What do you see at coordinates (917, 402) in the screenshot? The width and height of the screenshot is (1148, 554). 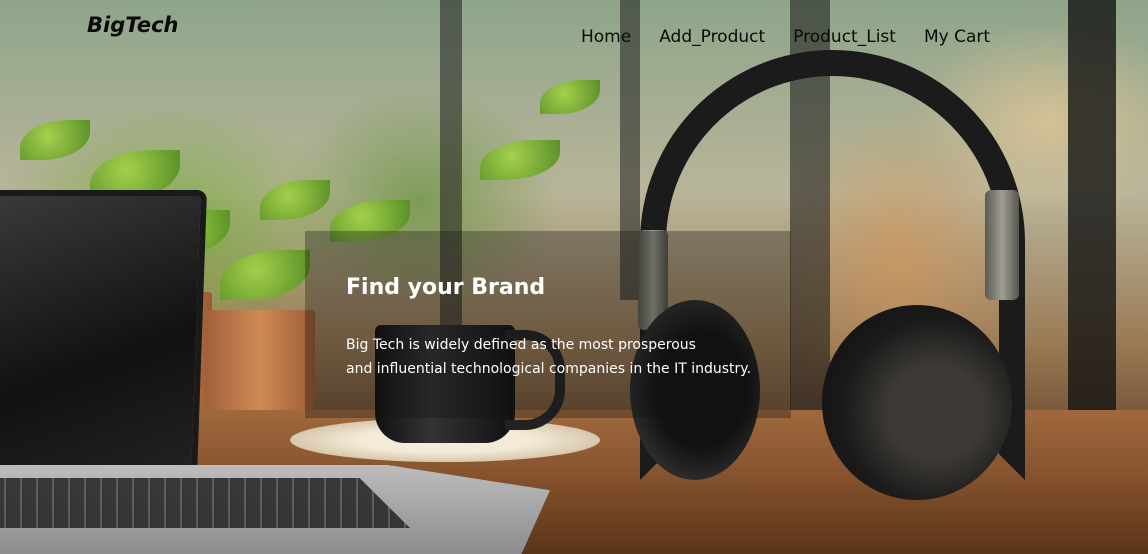 I see `headphones-earcup` at bounding box center [917, 402].